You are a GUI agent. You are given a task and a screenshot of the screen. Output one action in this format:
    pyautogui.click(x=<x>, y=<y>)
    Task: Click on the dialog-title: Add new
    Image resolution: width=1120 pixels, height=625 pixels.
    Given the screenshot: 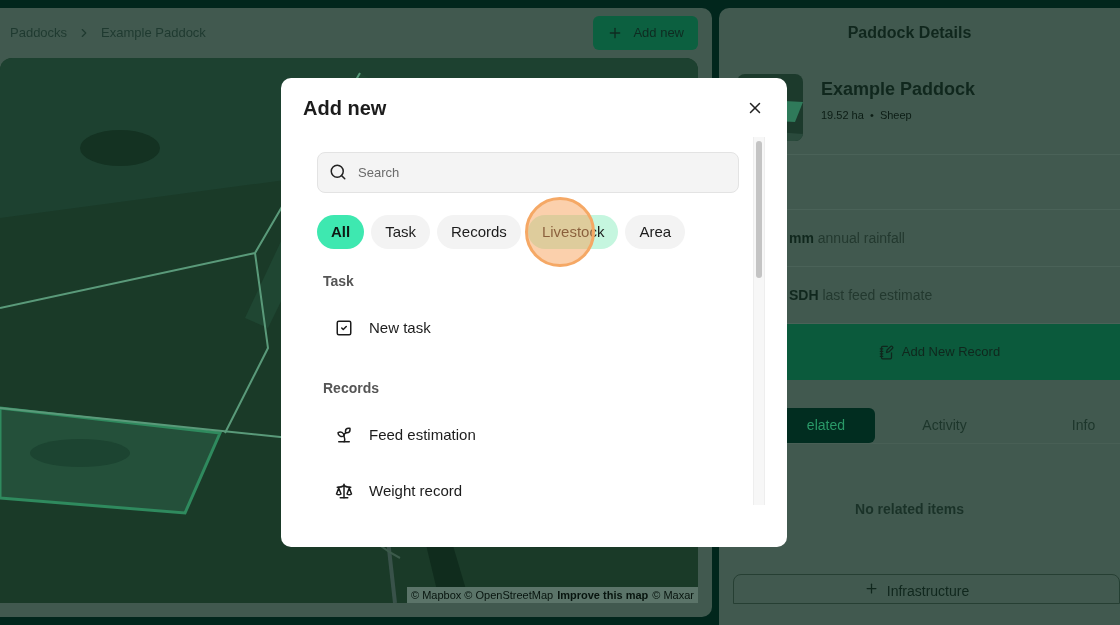 What is the action you would take?
    pyautogui.click(x=345, y=108)
    